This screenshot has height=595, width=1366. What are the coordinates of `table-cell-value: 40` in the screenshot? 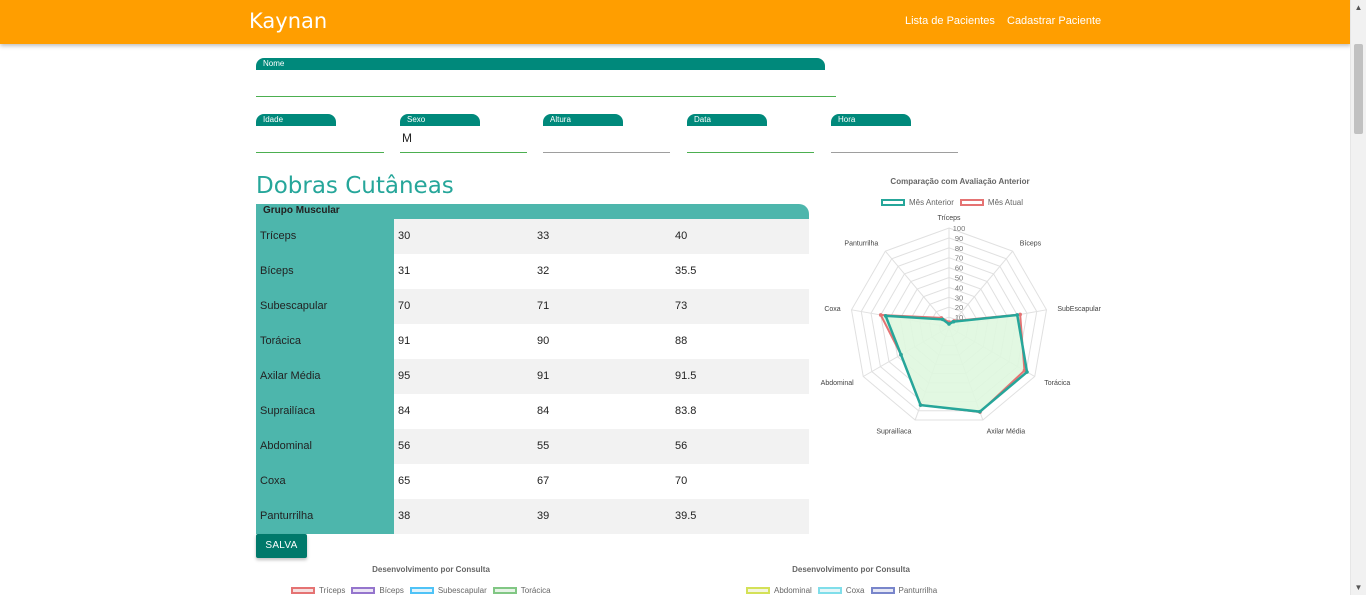 It's located at (681, 236).